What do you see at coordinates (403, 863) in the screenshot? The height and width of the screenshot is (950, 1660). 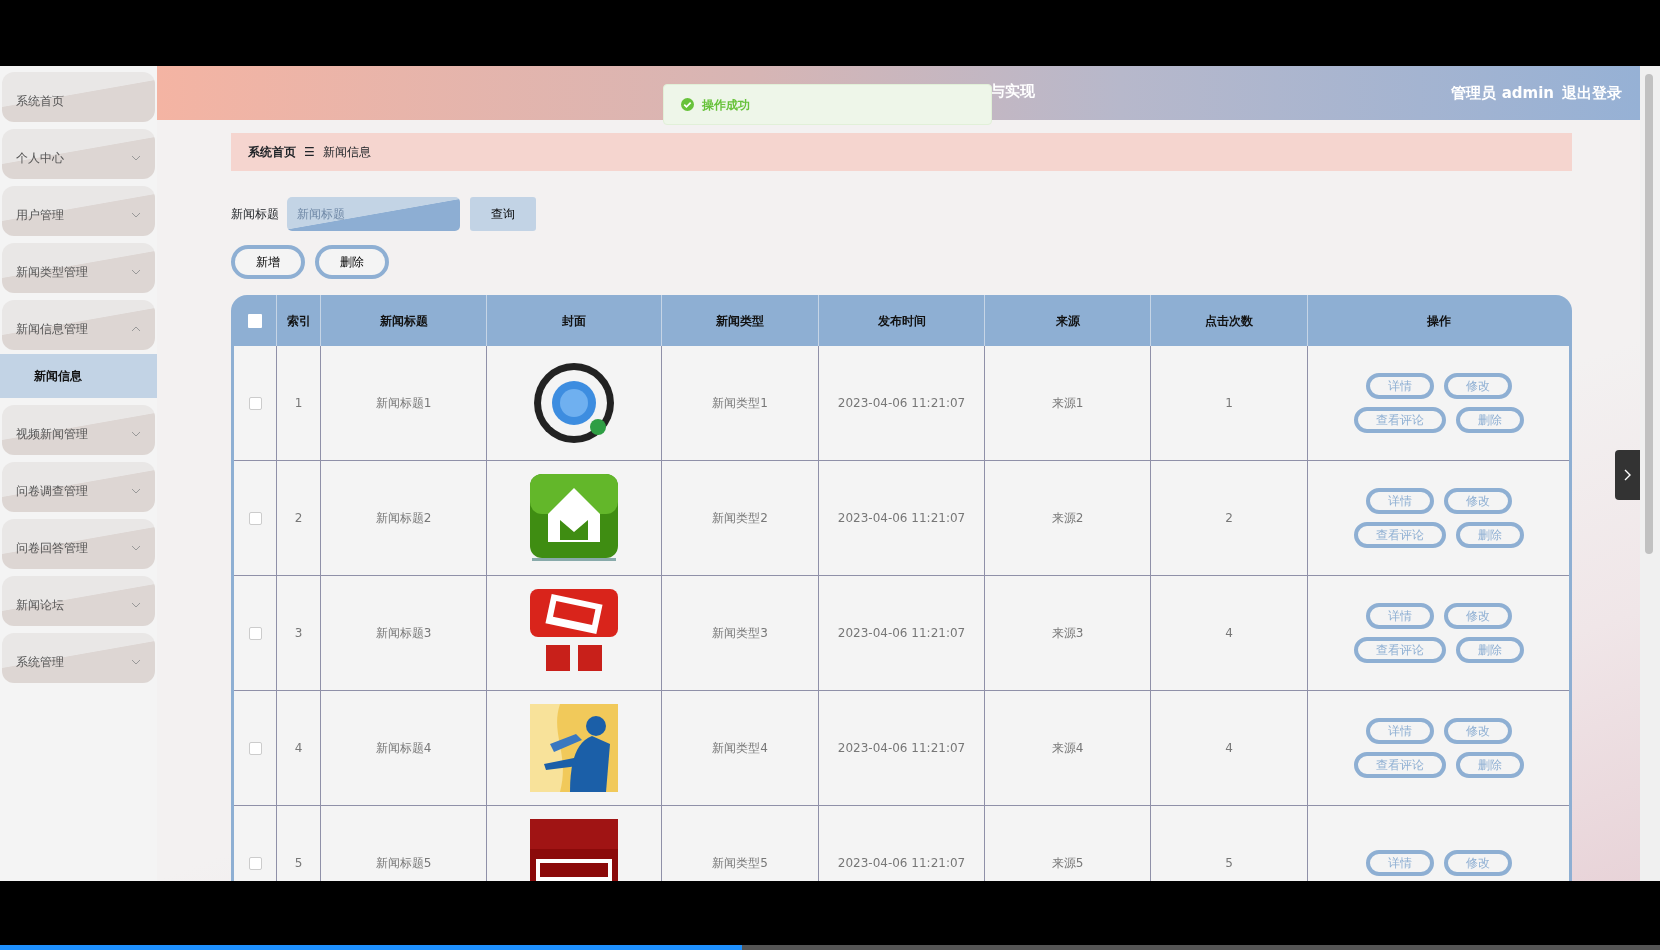 I see `title-cell-text: 新闻标题5` at bounding box center [403, 863].